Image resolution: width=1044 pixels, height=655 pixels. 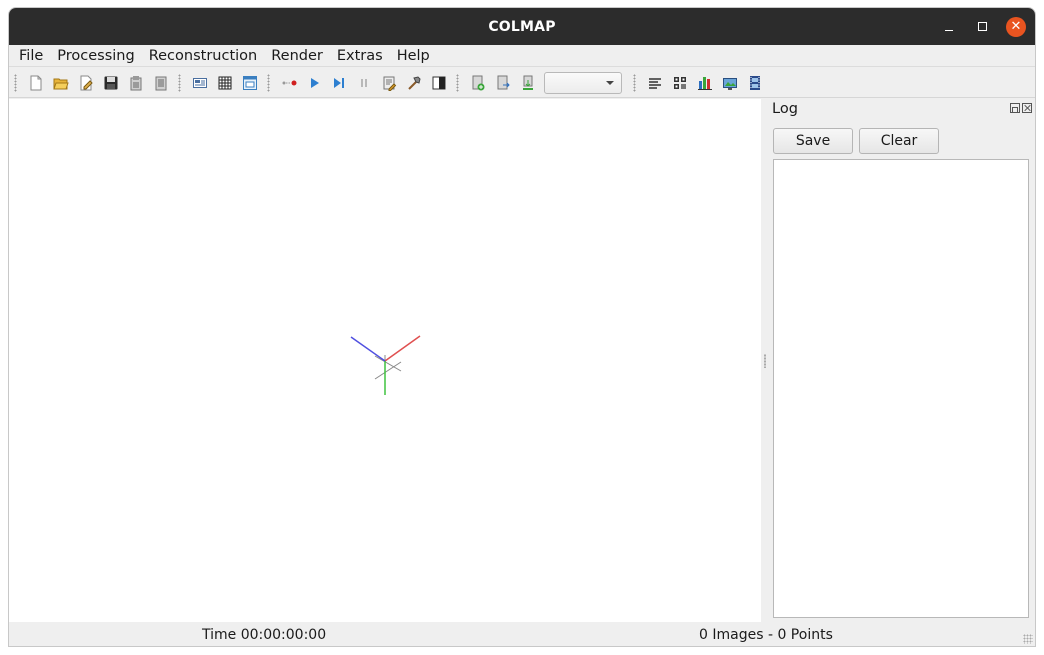 I want to click on automatic-reconstruction-icon, so click(x=289, y=82).